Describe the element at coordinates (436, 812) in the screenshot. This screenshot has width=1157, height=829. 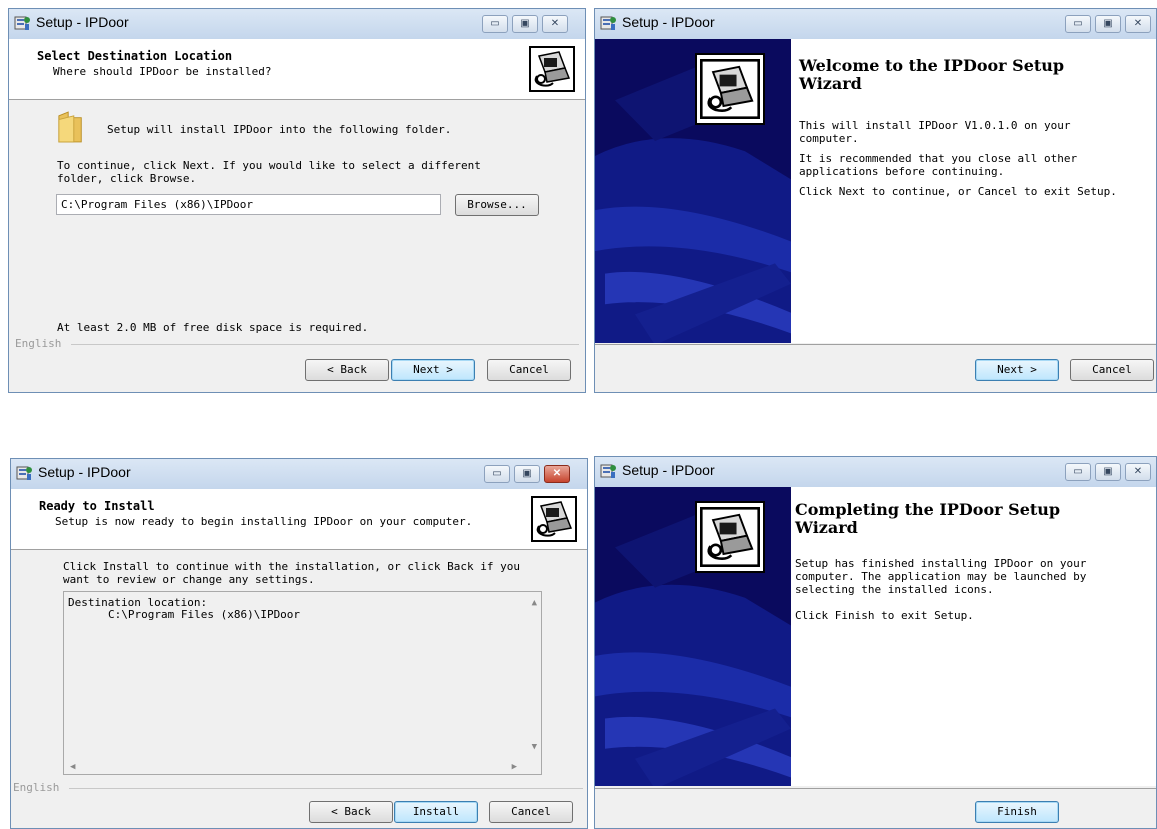
I see `install-button: Install` at that location.